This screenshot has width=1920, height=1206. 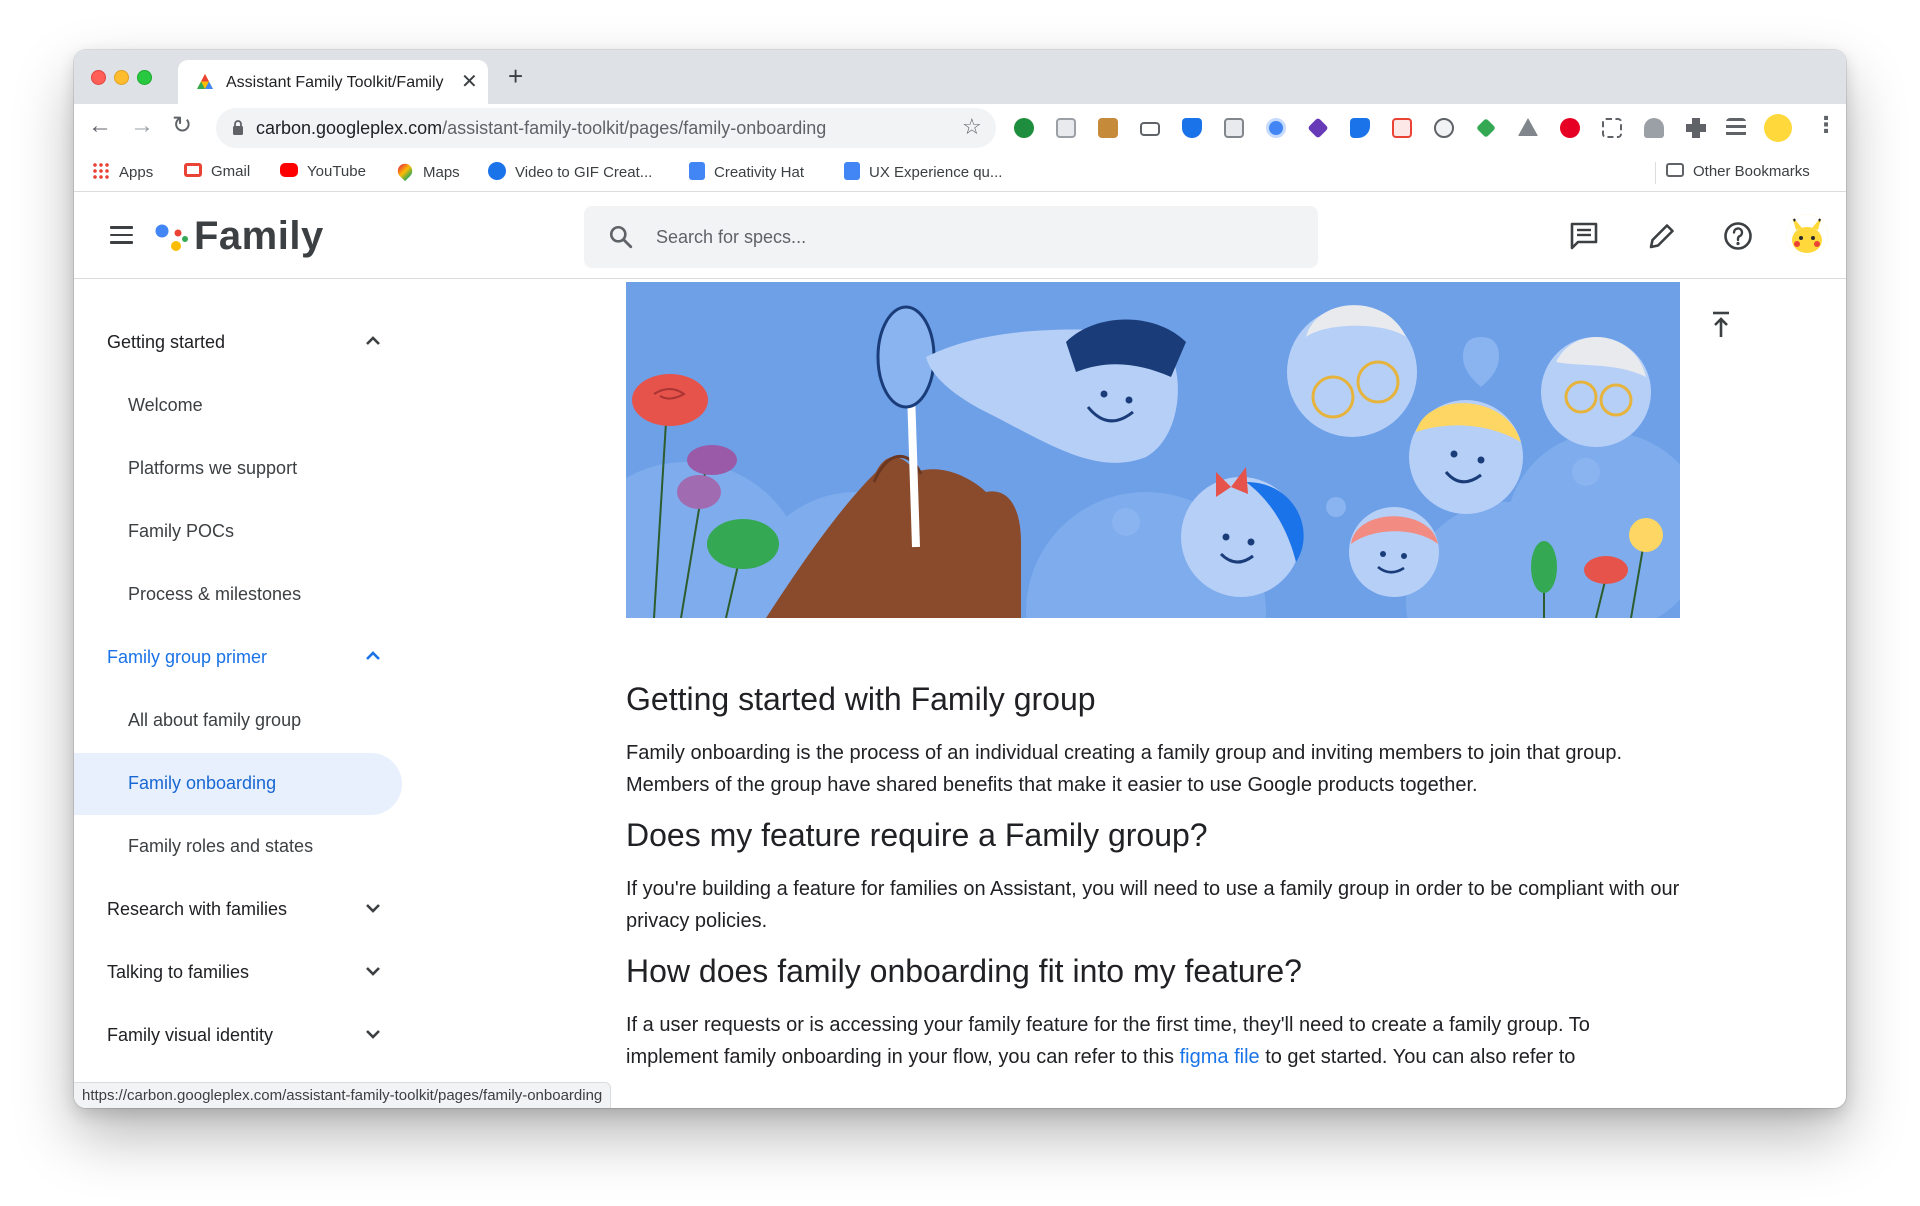 What do you see at coordinates (217, 172) in the screenshot?
I see `bookmark-gmail: Gmail` at bounding box center [217, 172].